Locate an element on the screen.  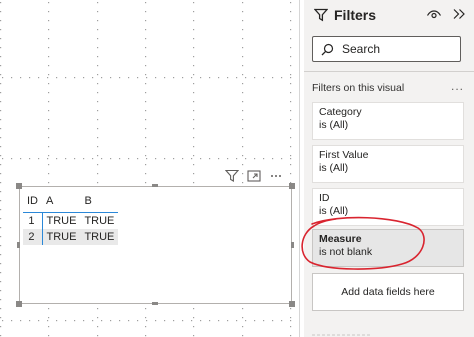
data-table: ID A B 1 TRUE TRUE 2 TRUE TRUE is located at coordinates (71, 219).